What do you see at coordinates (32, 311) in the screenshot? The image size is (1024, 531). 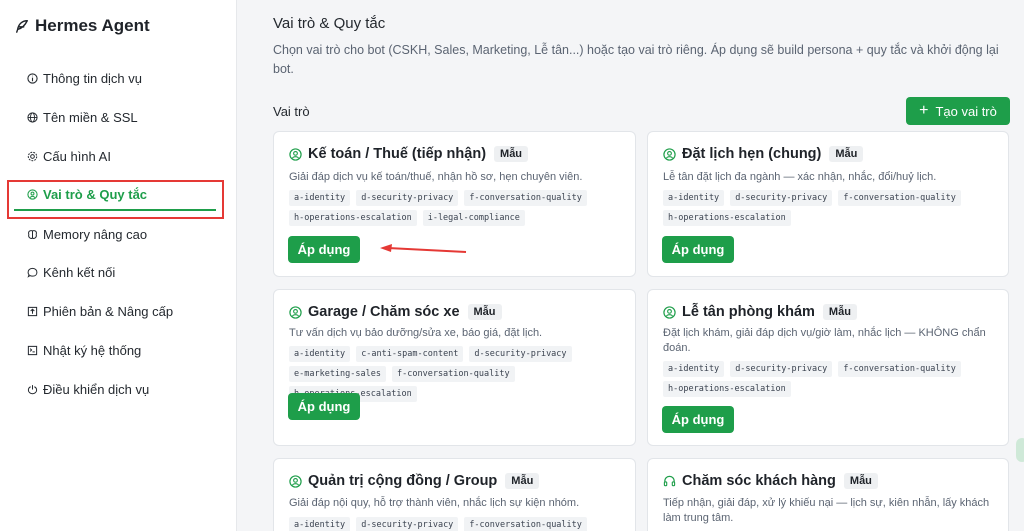 I see `upgrade-icon` at bounding box center [32, 311].